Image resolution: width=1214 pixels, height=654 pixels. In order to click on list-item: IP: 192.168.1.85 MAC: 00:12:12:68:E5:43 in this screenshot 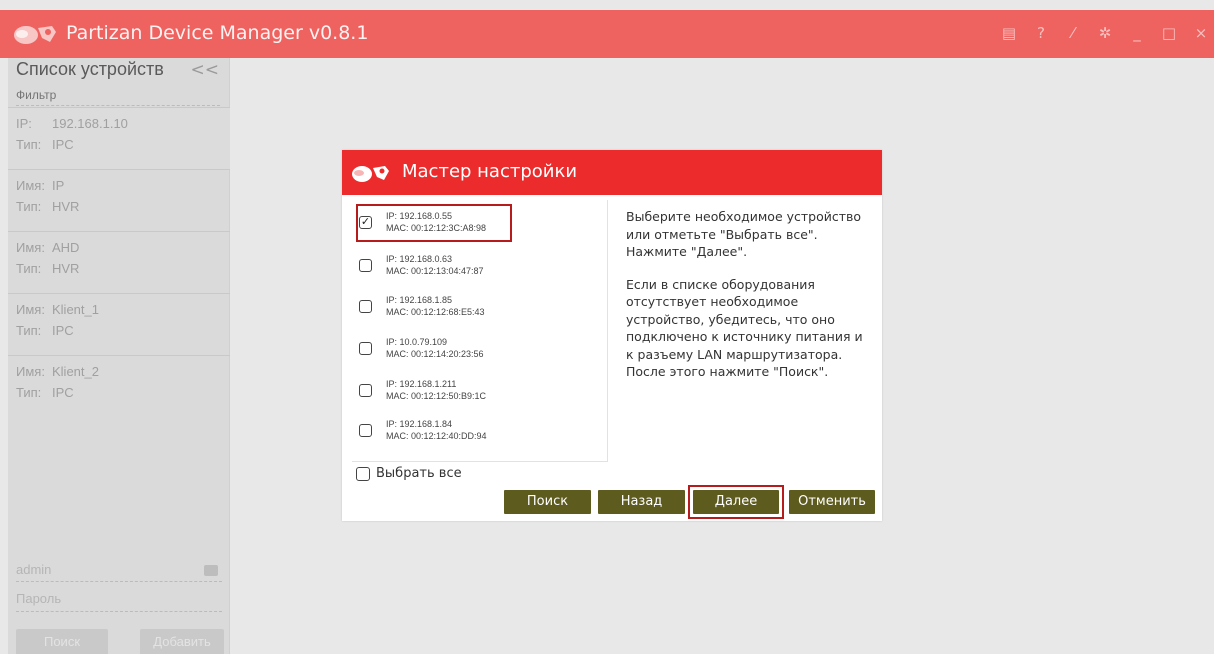, I will do `click(480, 308)`.